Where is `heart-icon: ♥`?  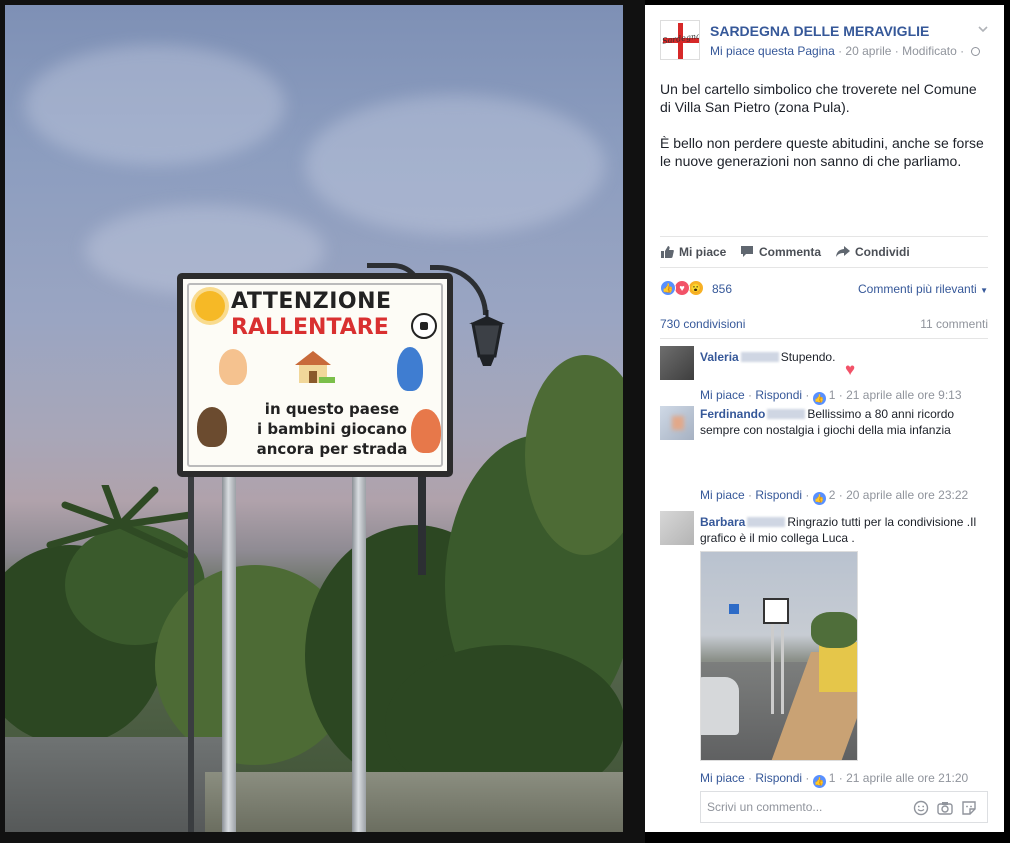 heart-icon: ♥ is located at coordinates (850, 369).